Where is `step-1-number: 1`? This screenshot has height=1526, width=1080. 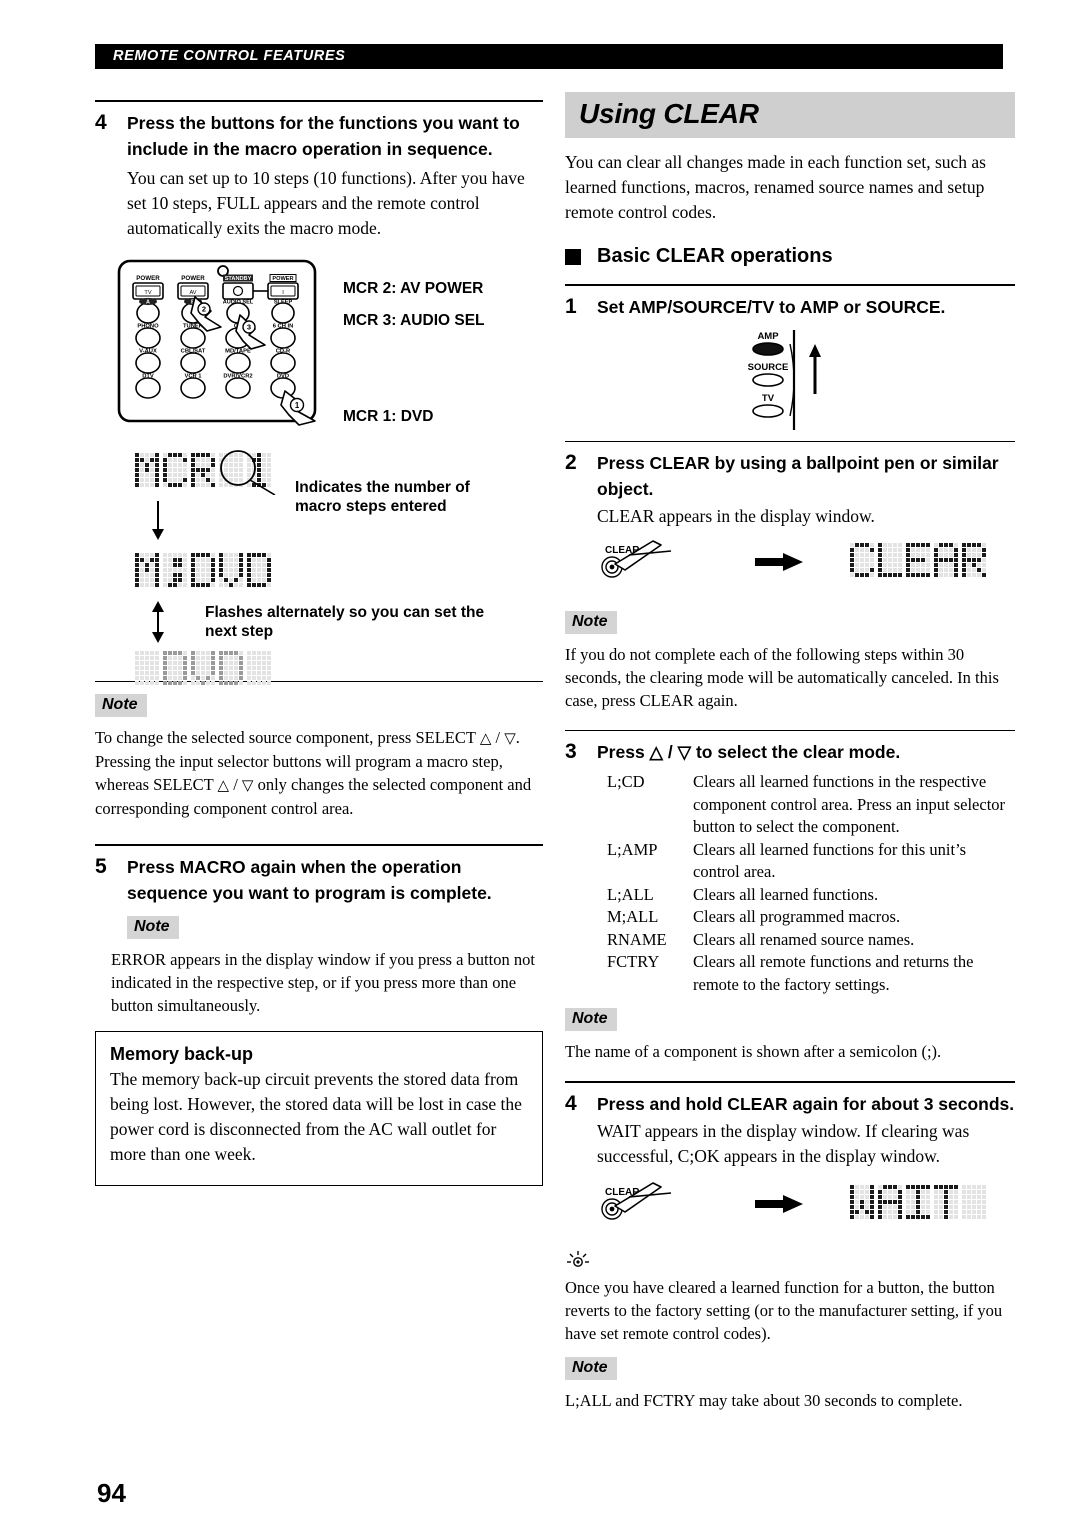 step-1-number: 1 is located at coordinates (571, 306).